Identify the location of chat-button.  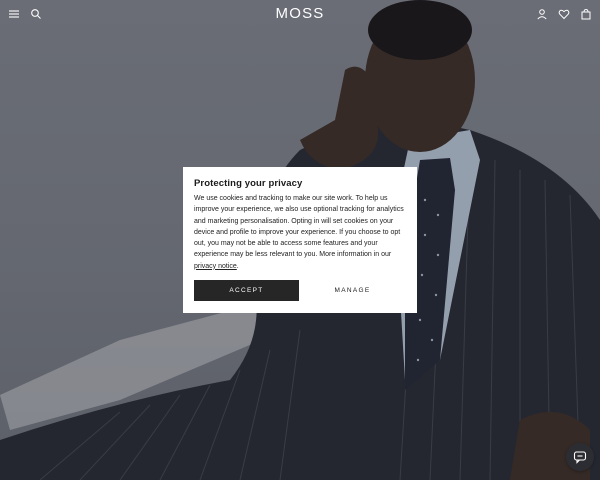
(580, 457).